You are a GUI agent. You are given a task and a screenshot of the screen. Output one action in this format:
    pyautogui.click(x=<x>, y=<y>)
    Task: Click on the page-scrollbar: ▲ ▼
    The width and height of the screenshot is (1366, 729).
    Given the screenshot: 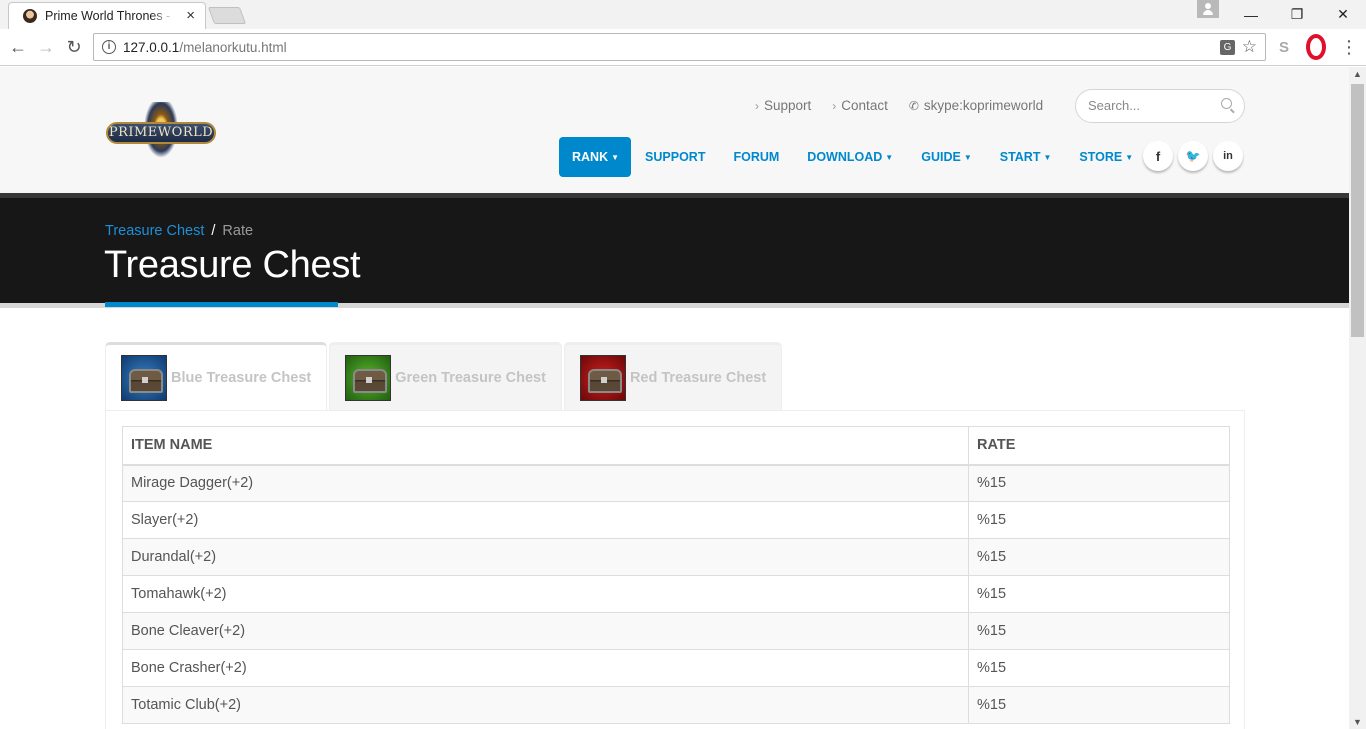 What is the action you would take?
    pyautogui.click(x=1357, y=398)
    